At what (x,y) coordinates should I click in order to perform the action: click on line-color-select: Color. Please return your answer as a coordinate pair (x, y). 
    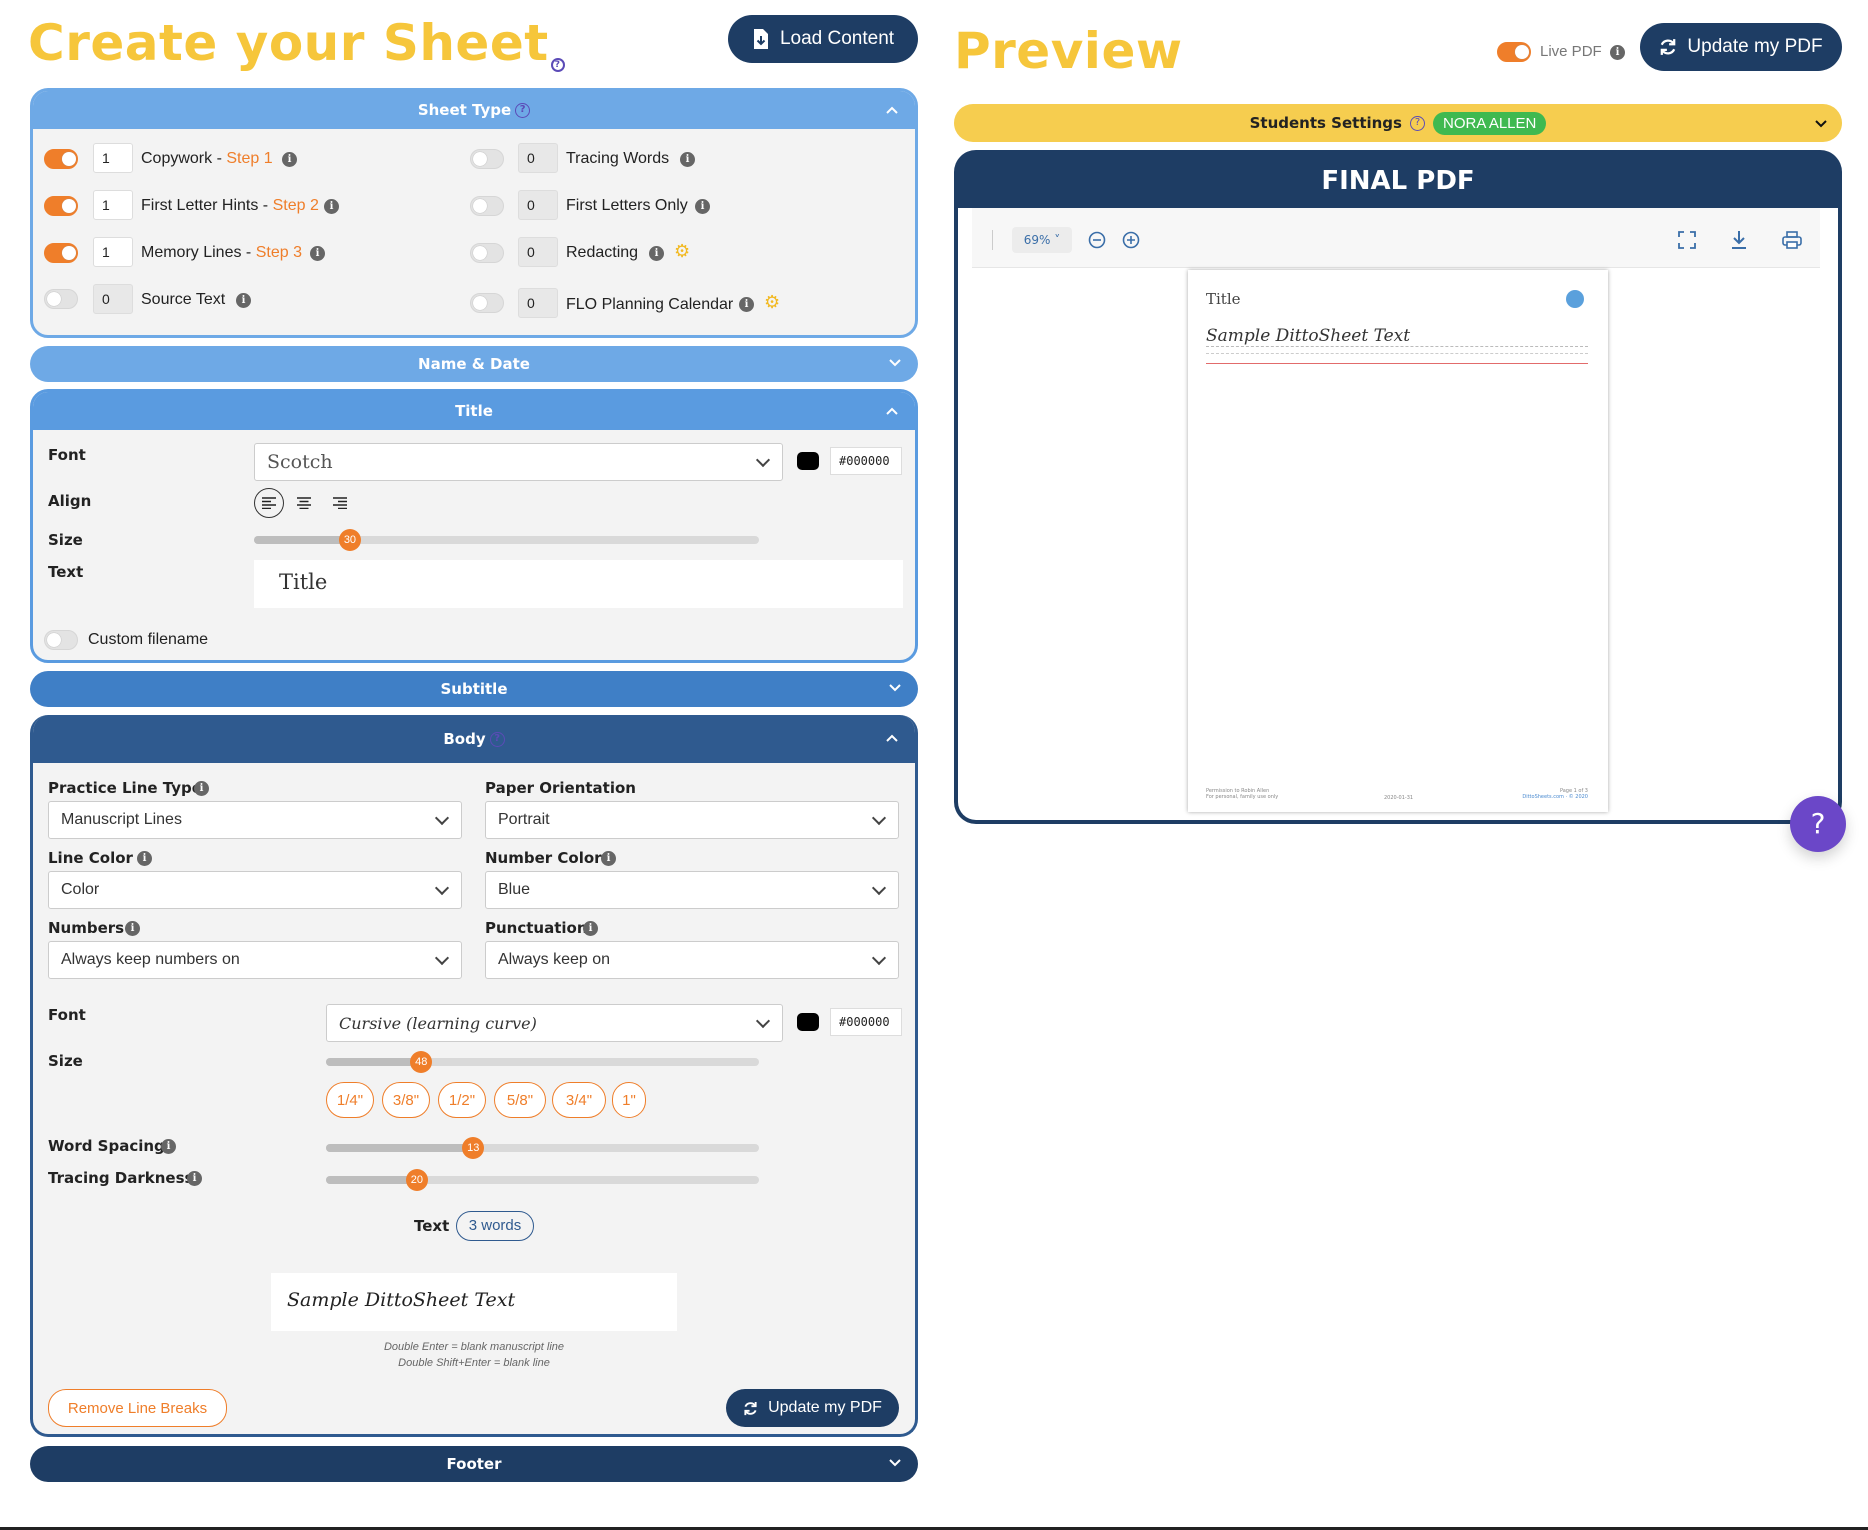
    Looking at the image, I should click on (255, 890).